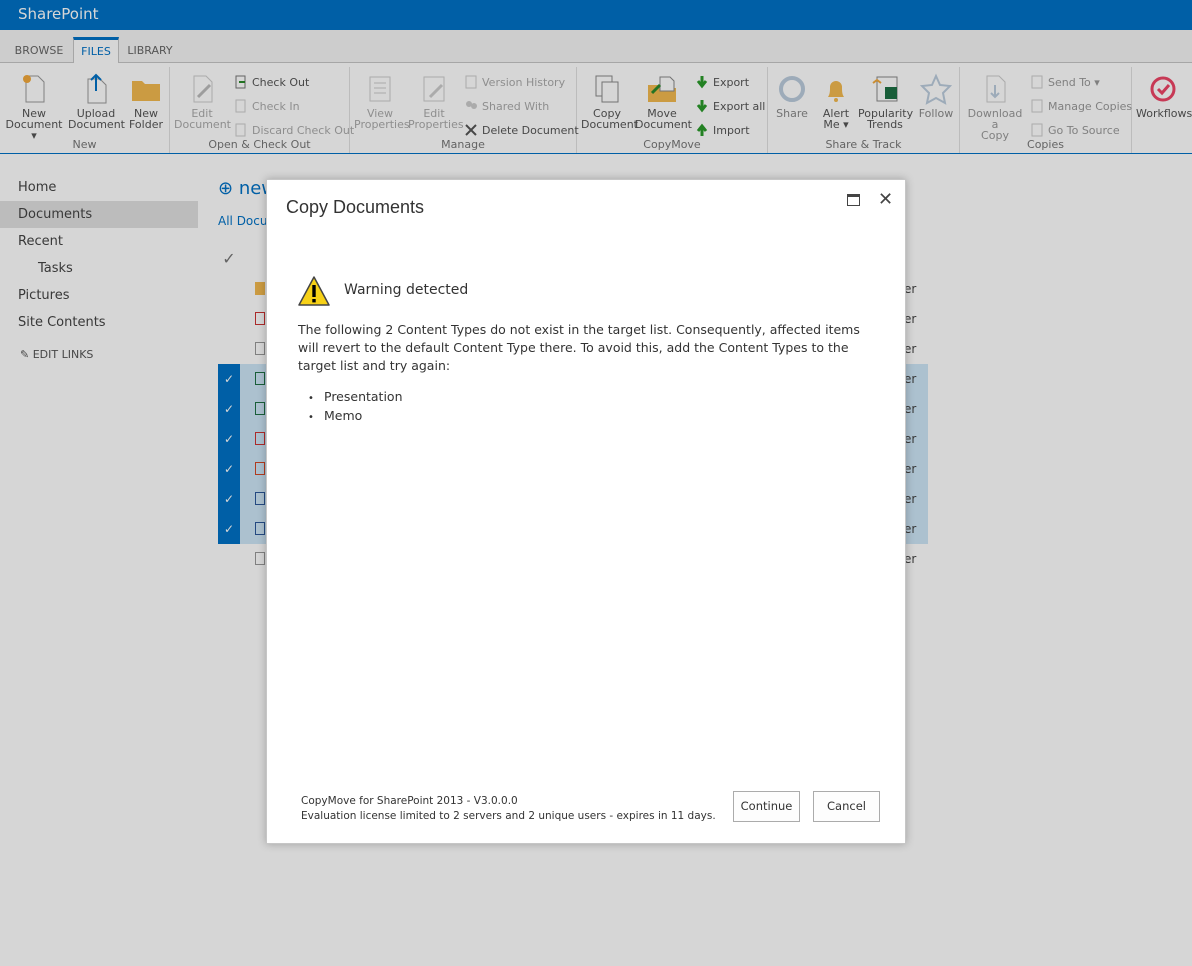 This screenshot has height=966, width=1192. What do you see at coordinates (766, 806) in the screenshot?
I see `continue-button: Continue` at bounding box center [766, 806].